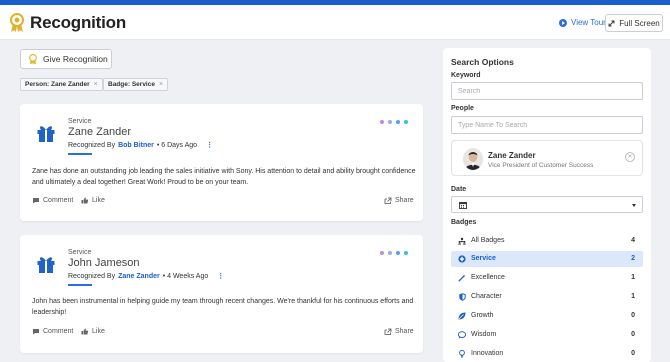 This screenshot has height=362, width=670. I want to click on person-name: Zane Zander, so click(512, 155).